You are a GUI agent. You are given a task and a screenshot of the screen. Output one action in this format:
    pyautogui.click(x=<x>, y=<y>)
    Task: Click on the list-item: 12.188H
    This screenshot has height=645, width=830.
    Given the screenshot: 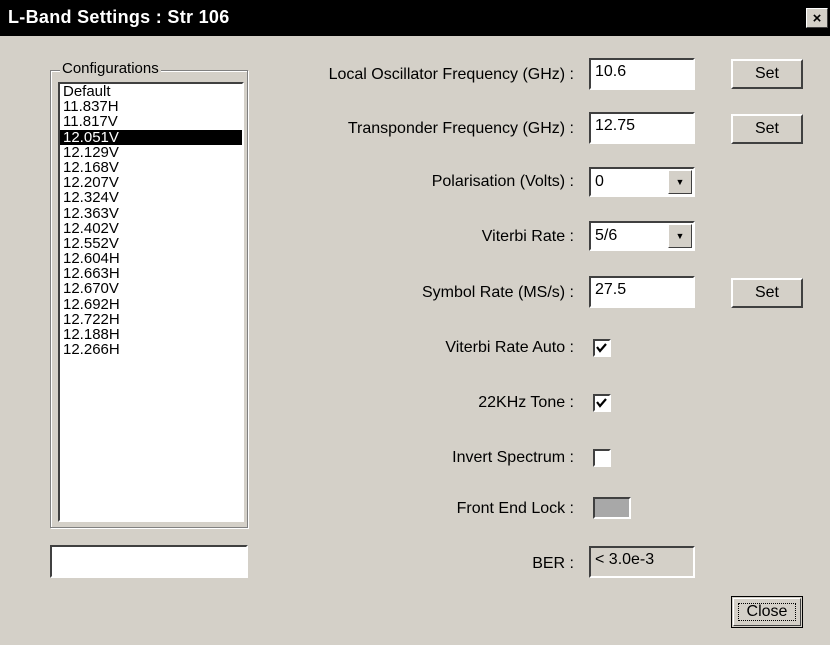 What is the action you would take?
    pyautogui.click(x=151, y=334)
    